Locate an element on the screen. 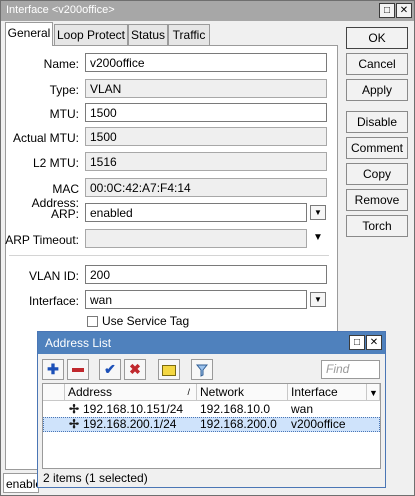 Image resolution: width=415 pixels, height=496 pixels. table-row: ✢ 192.168.10.151/24 192.168.10.0 wan is located at coordinates (211, 409).